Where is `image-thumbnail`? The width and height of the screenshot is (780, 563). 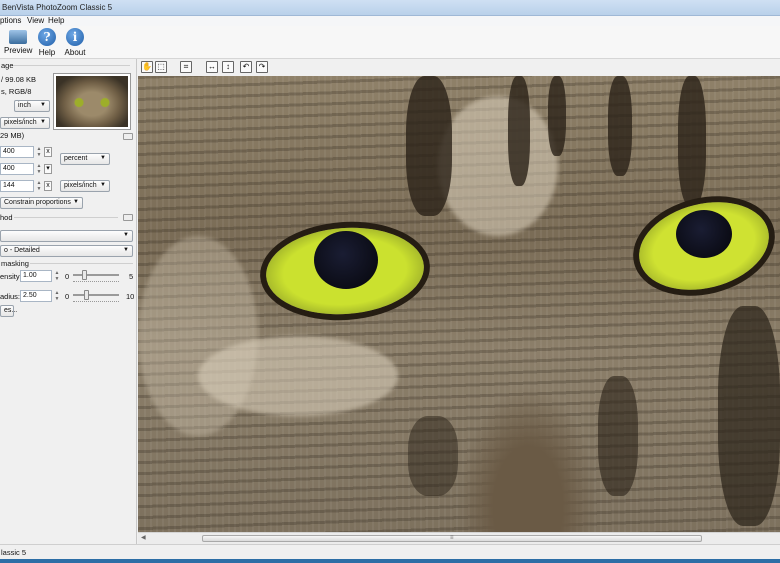
image-thumbnail is located at coordinates (92, 101).